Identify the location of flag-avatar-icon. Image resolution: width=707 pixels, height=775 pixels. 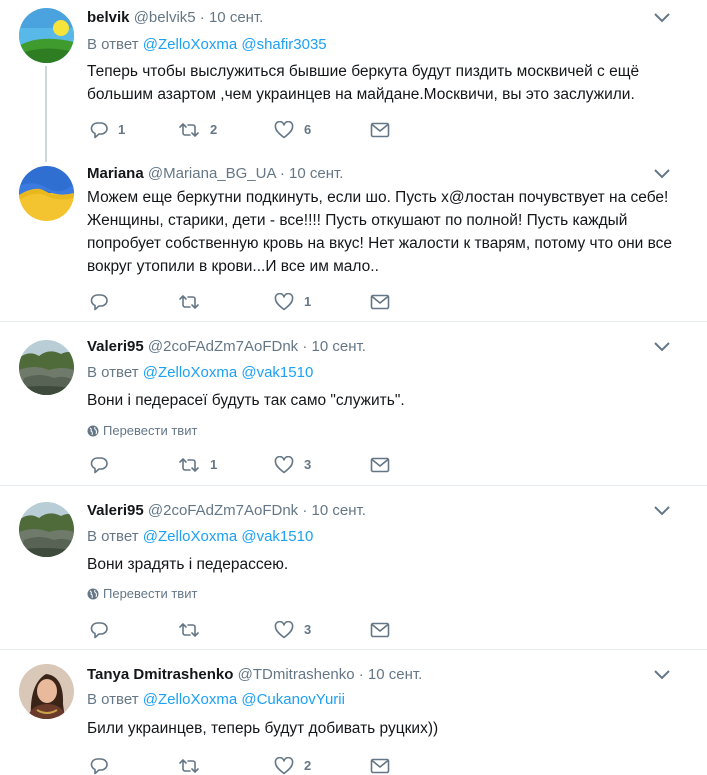
(46, 193).